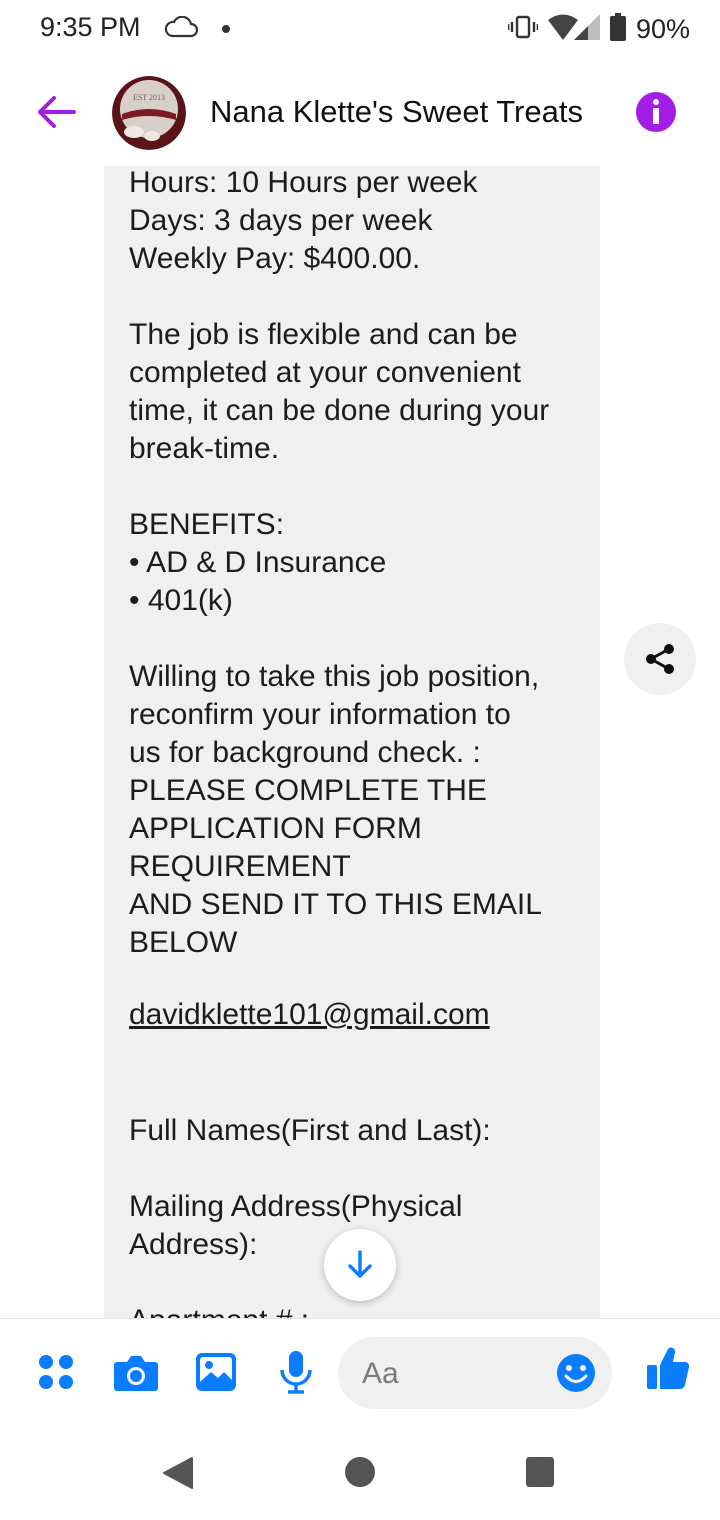 The height and width of the screenshot is (1520, 720). What do you see at coordinates (183, 942) in the screenshot?
I see `message-line: BELOW` at bounding box center [183, 942].